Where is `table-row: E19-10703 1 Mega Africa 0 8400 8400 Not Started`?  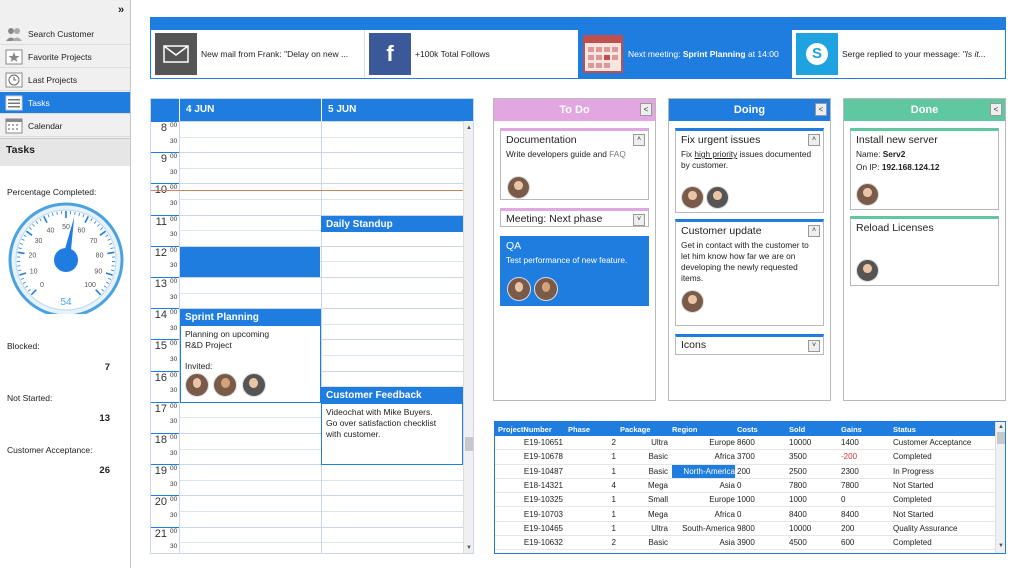
table-row: E19-10703 1 Mega Africa 0 8400 8400 Not Started is located at coordinates (745, 515).